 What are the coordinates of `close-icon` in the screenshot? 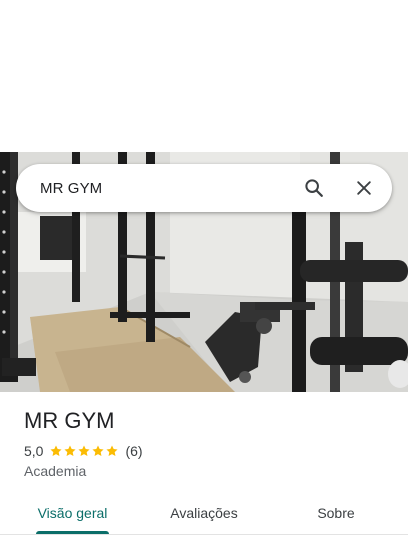 It's located at (364, 188).